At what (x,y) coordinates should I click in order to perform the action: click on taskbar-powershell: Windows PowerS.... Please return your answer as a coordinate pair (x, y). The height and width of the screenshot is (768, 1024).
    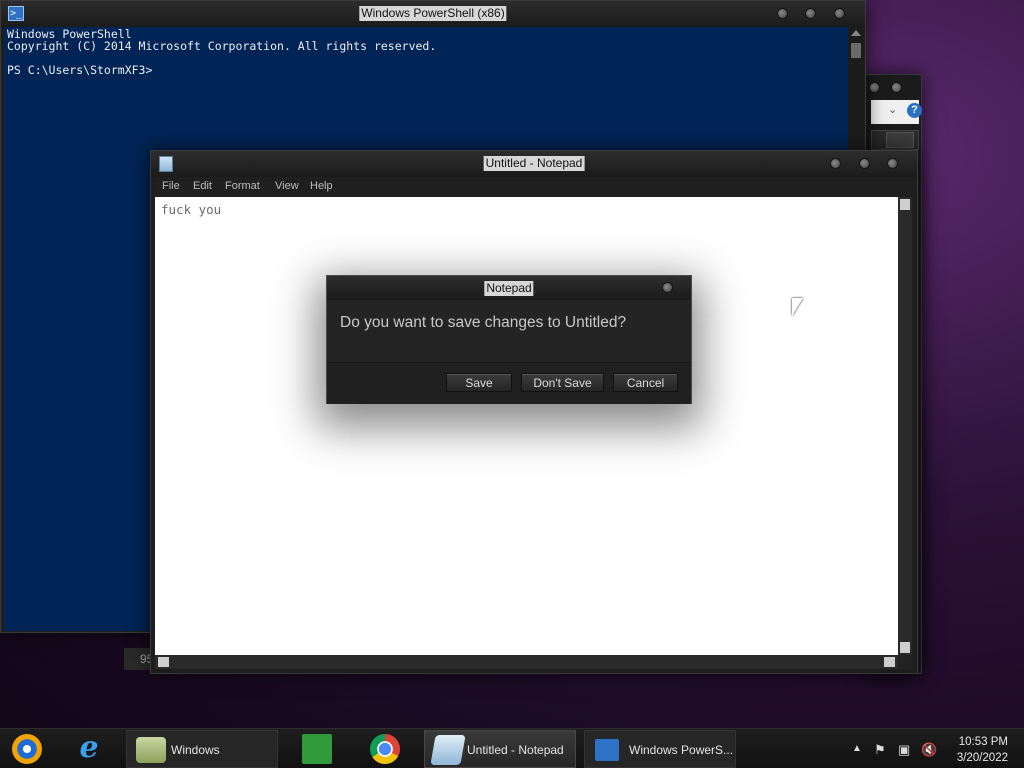
    Looking at the image, I should click on (660, 749).